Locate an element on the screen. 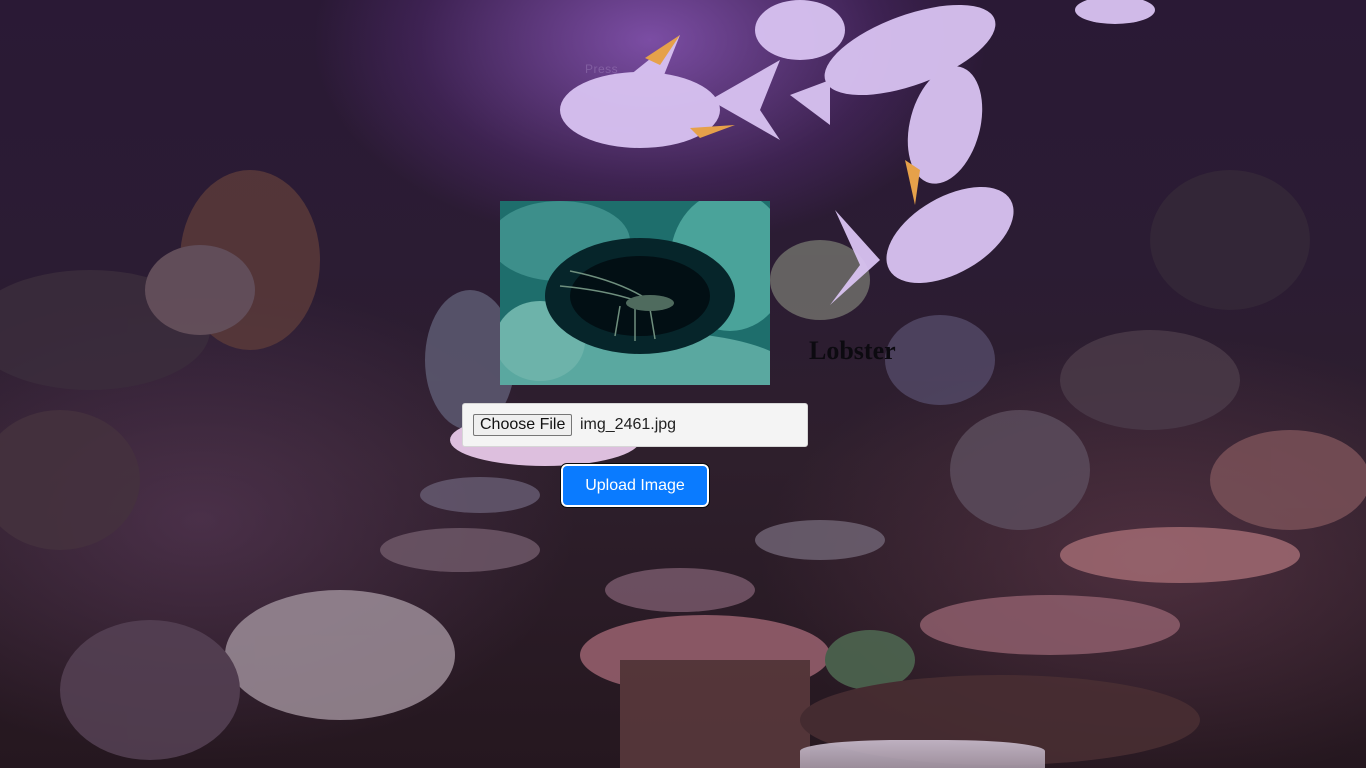  choose-file-button: Choose File is located at coordinates (523, 425).